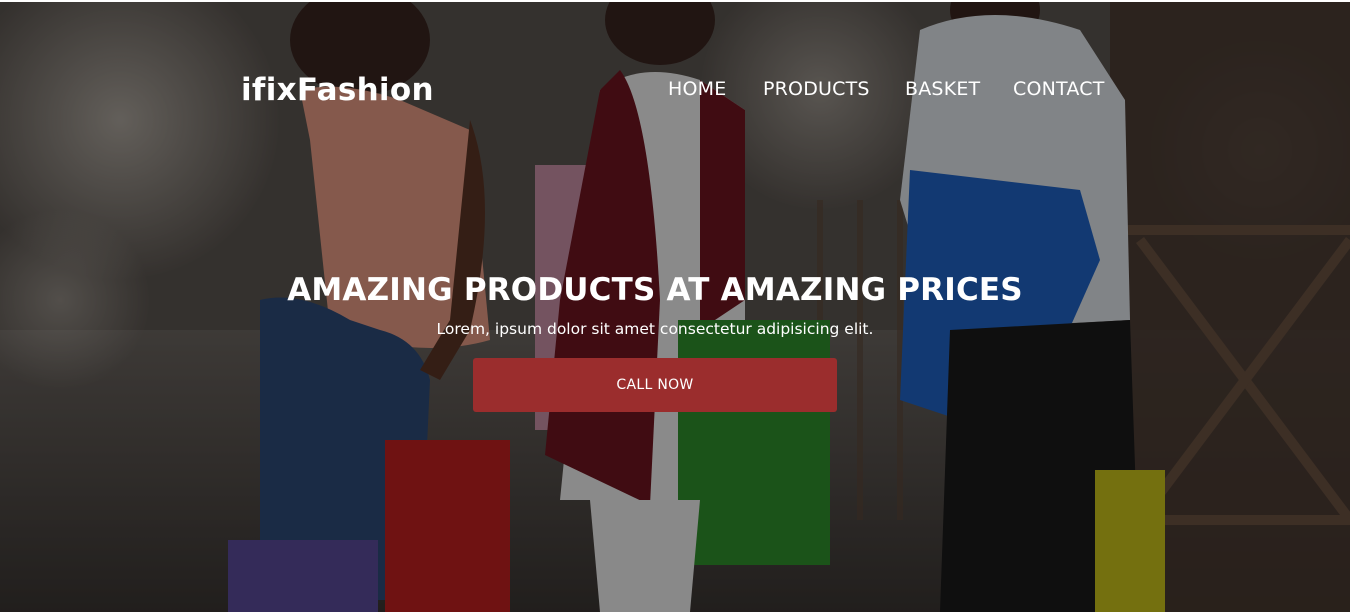 This screenshot has height=612, width=1350. I want to click on nav-link-basket: BASKET, so click(942, 89).